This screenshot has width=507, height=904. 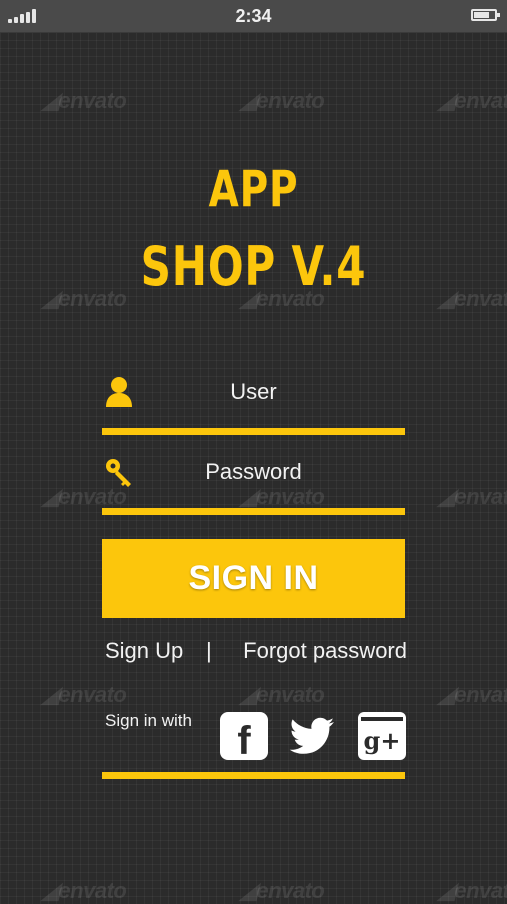 I want to click on user-field: User, so click(x=253, y=405).